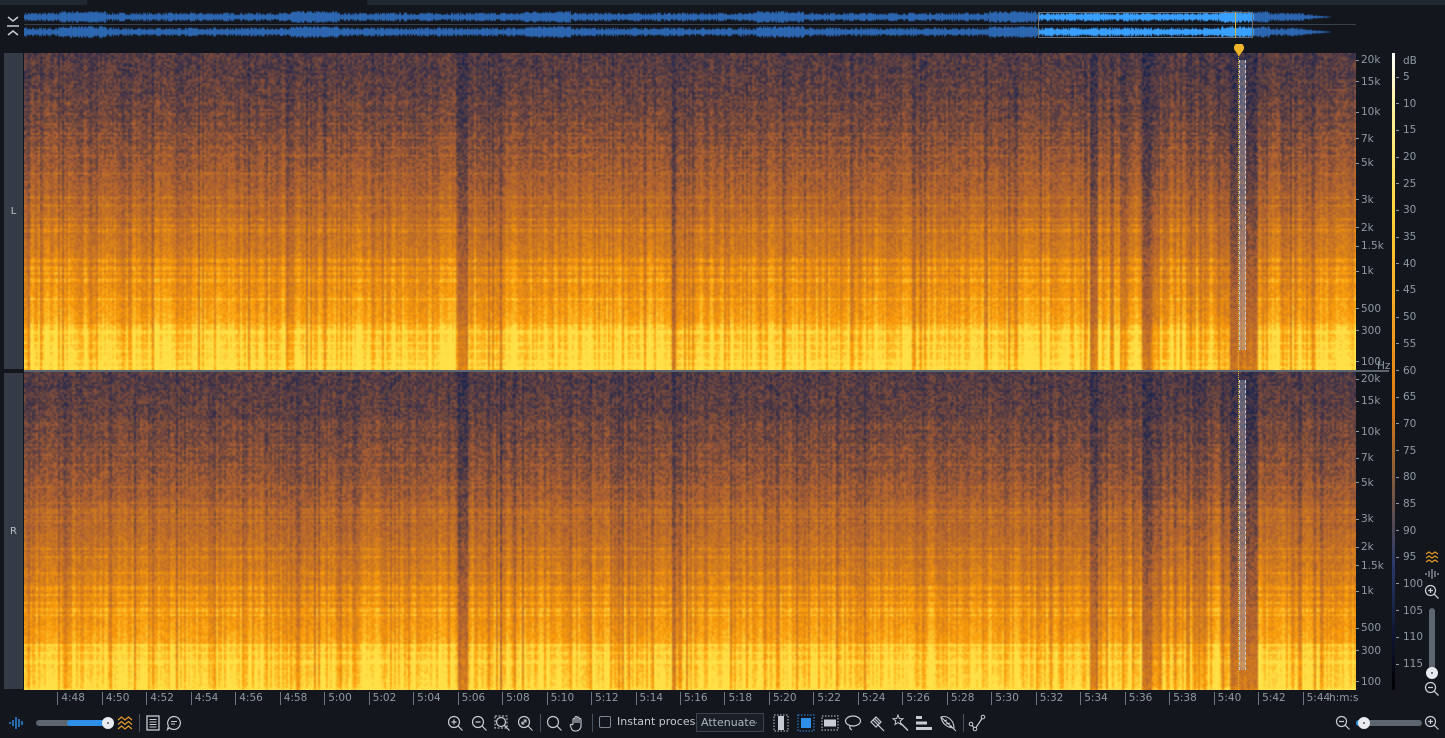 The image size is (1445, 738). Describe the element at coordinates (1138, 698) in the screenshot. I see `time-tick: 5:36` at that location.